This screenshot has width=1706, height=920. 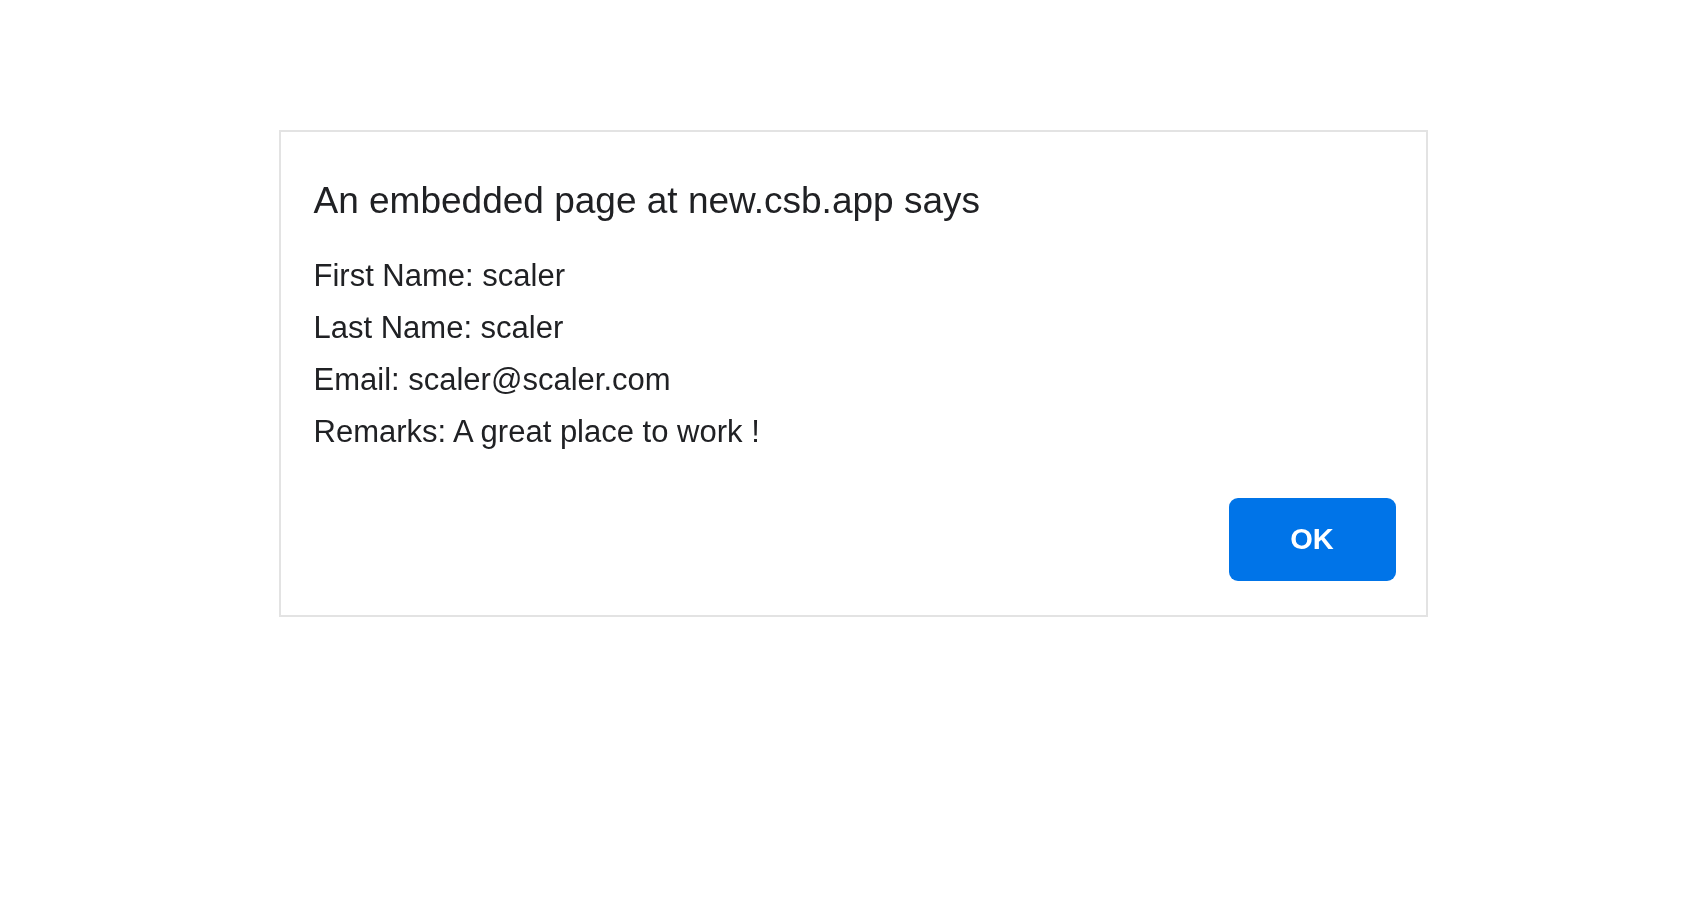 I want to click on dialog-title: An embedded page at new.csb.app says, so click(x=647, y=201).